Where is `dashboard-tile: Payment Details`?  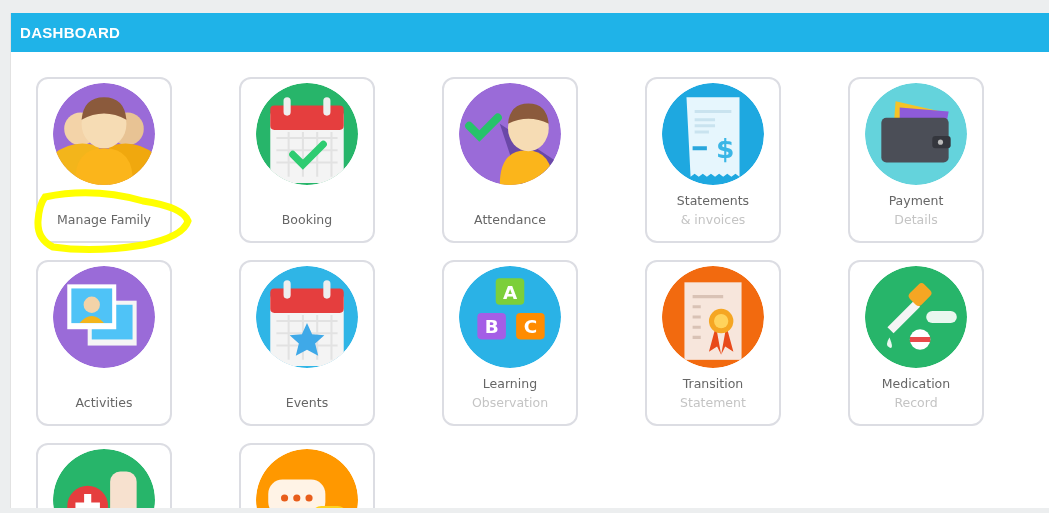
dashboard-tile: Payment Details is located at coordinates (916, 160).